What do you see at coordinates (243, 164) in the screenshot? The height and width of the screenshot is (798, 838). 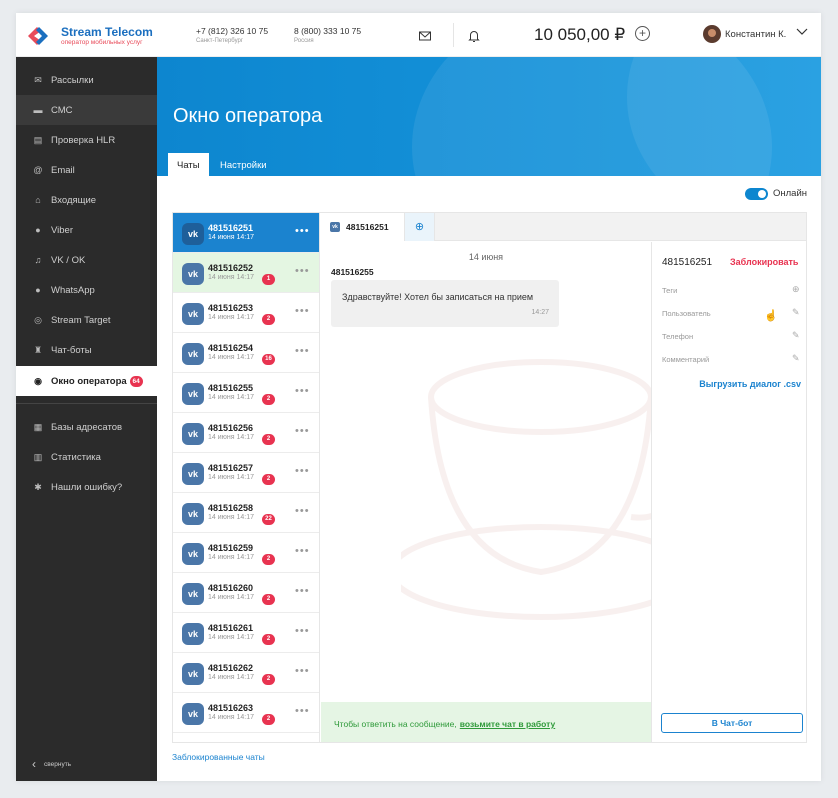 I see `tab-settings: Настройки` at bounding box center [243, 164].